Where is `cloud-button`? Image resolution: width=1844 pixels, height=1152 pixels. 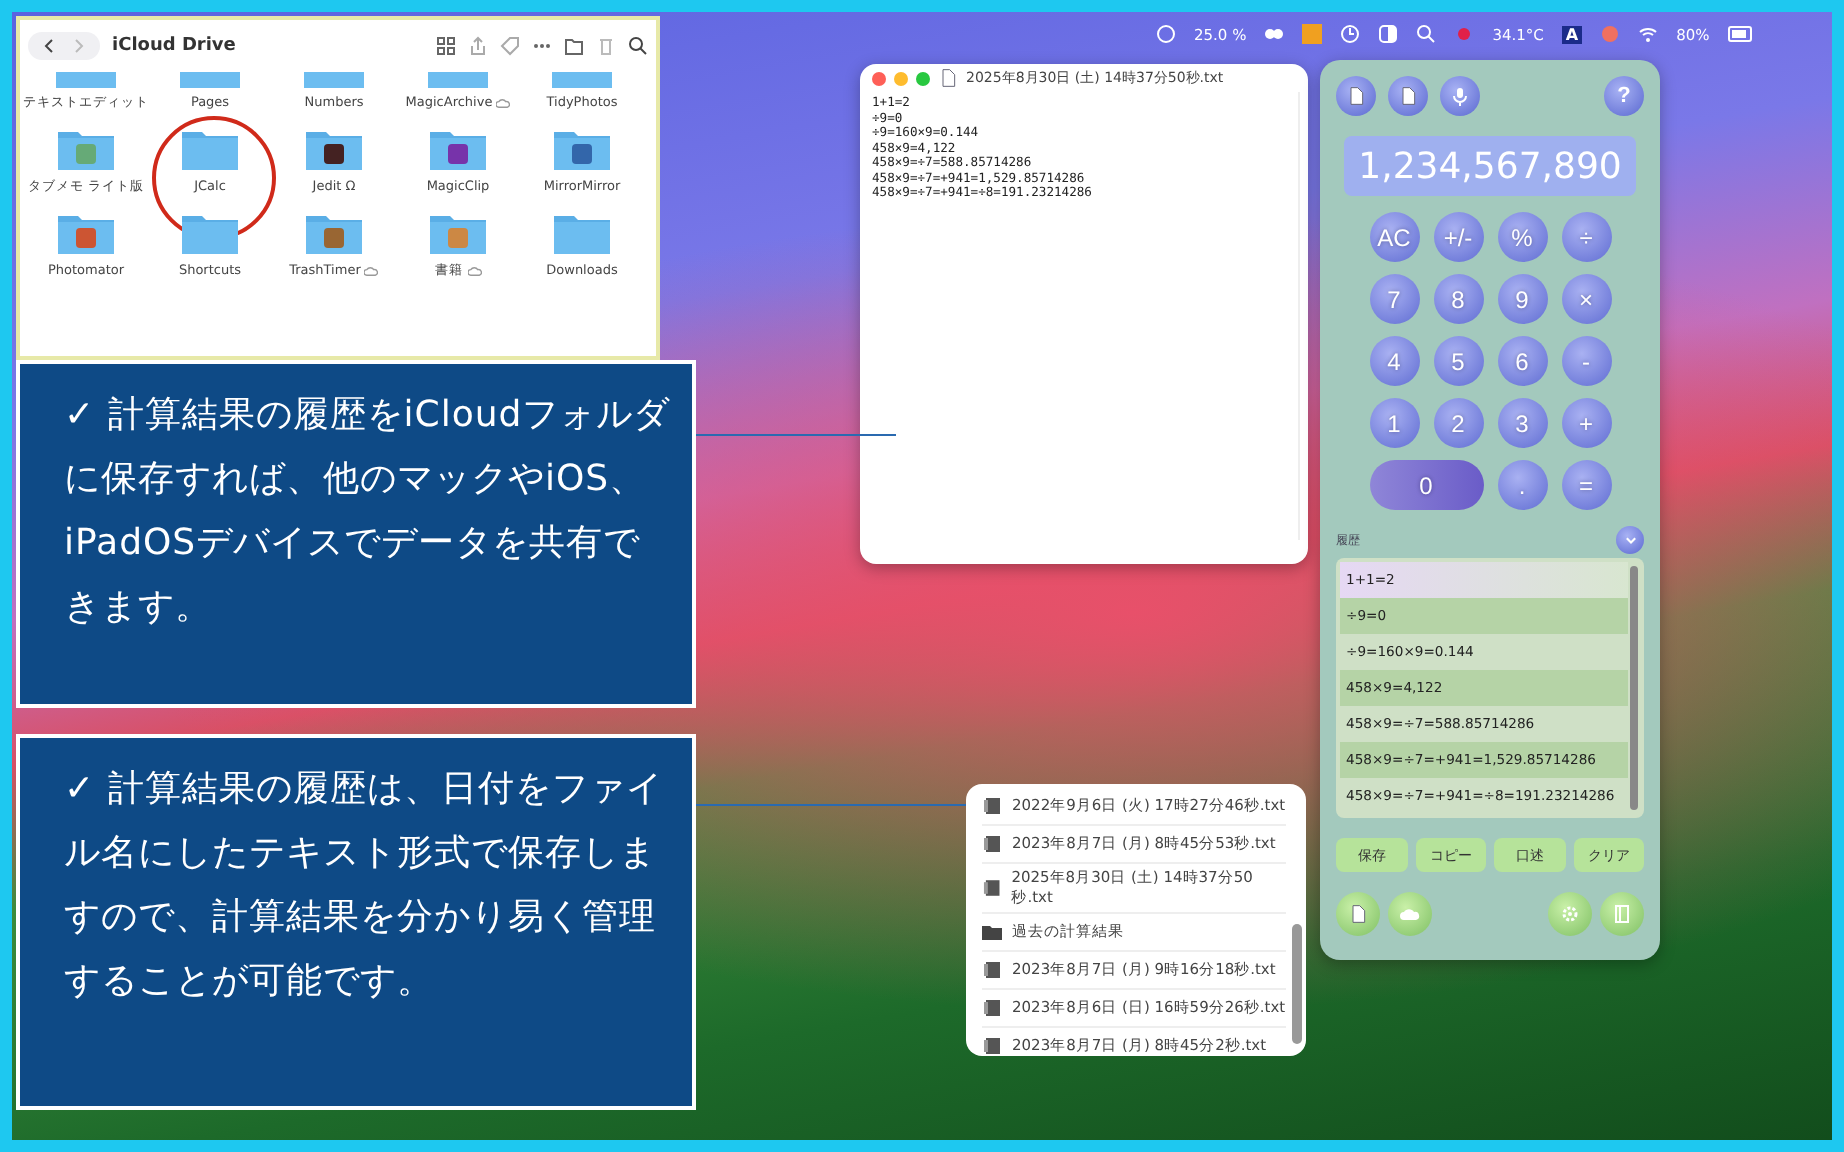 cloud-button is located at coordinates (1410, 914).